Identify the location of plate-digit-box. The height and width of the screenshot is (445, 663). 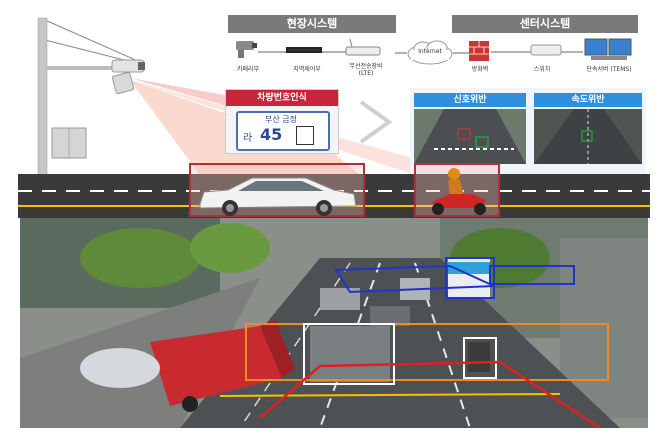
(305, 135).